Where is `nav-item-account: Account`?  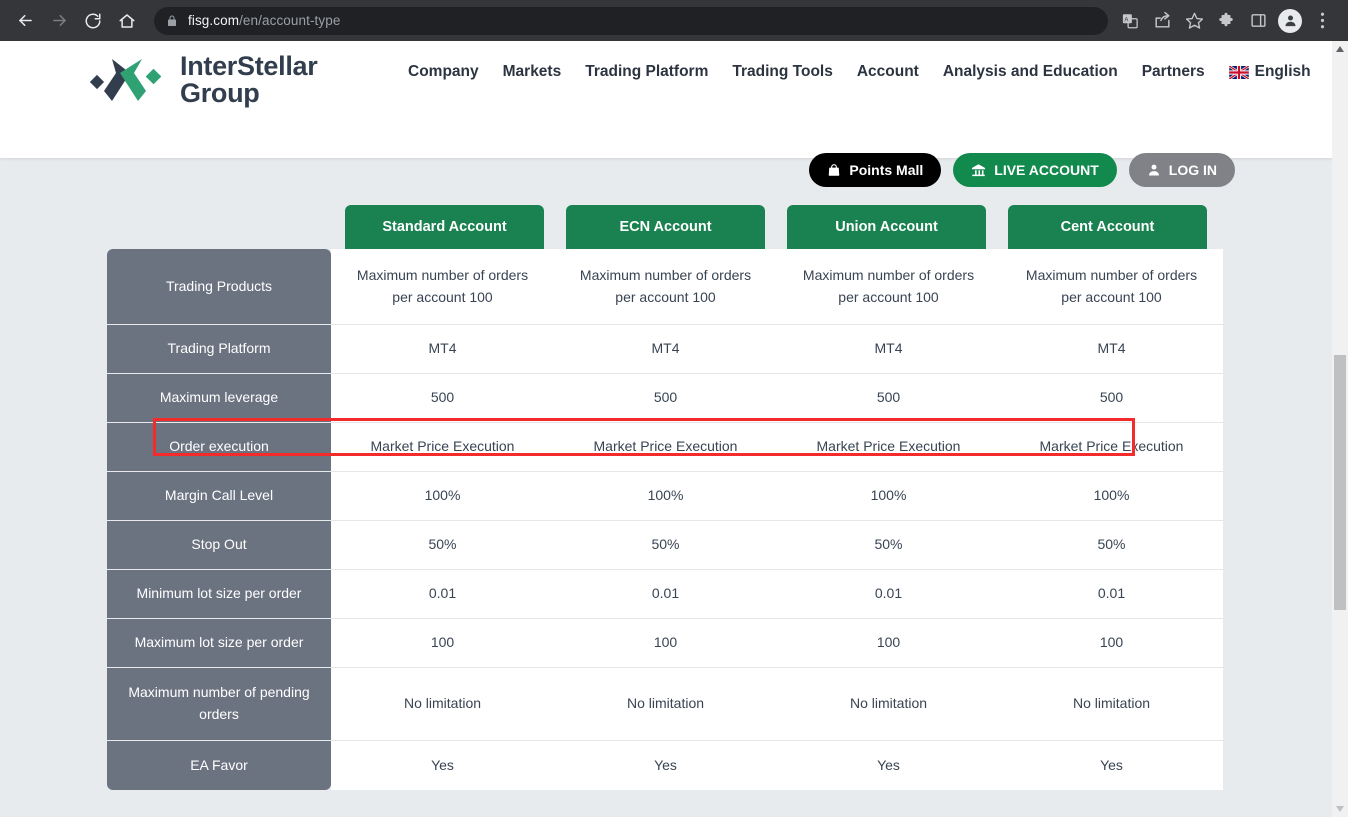
nav-item-account: Account is located at coordinates (888, 72).